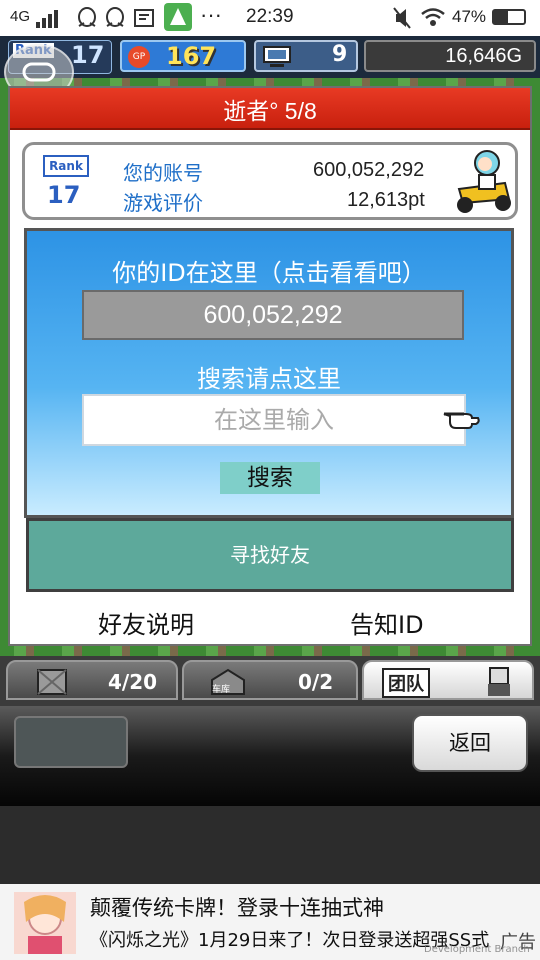 The width and height of the screenshot is (540, 960). I want to click on more-icon: ···, so click(211, 14).